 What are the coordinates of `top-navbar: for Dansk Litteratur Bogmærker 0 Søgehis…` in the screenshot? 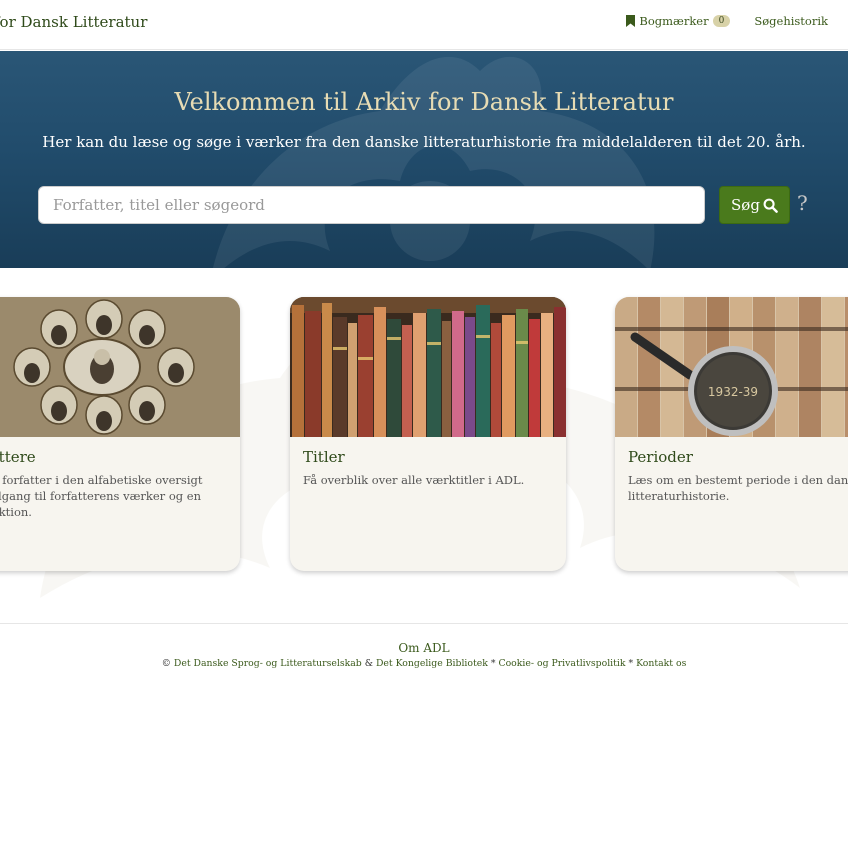 It's located at (424, 25).